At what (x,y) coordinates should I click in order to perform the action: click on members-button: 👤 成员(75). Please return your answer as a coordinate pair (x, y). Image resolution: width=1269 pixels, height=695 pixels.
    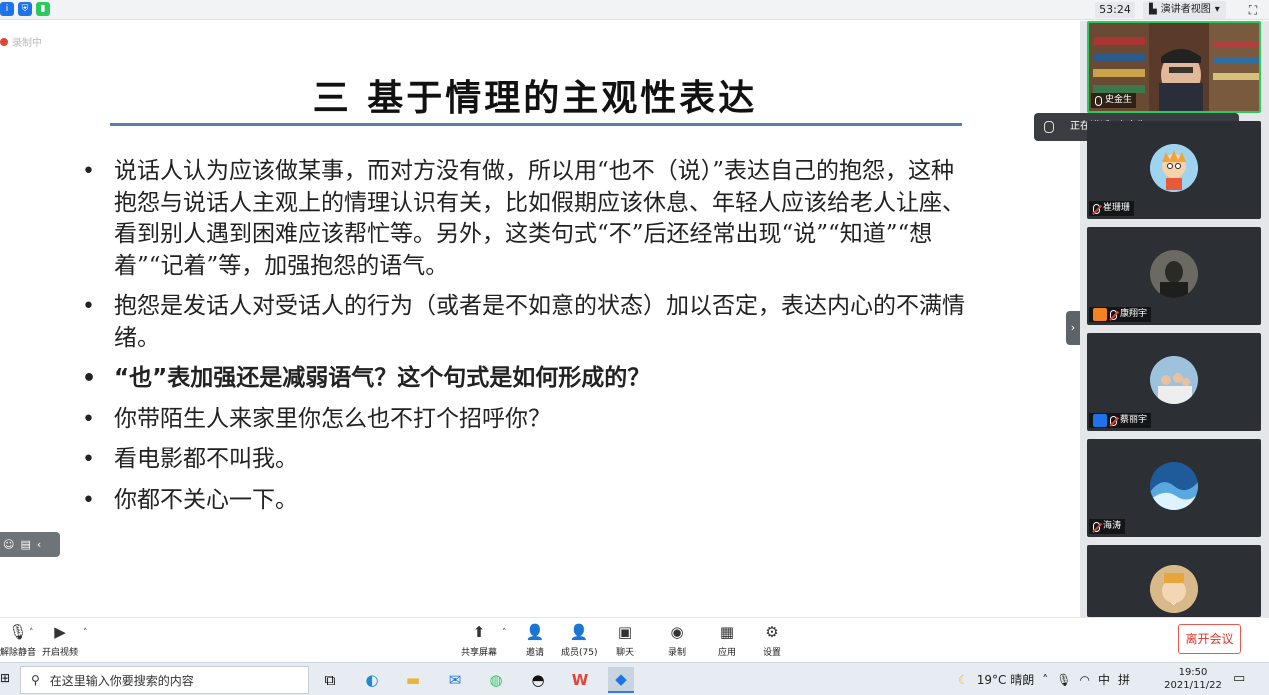
    Looking at the image, I should click on (579, 639).